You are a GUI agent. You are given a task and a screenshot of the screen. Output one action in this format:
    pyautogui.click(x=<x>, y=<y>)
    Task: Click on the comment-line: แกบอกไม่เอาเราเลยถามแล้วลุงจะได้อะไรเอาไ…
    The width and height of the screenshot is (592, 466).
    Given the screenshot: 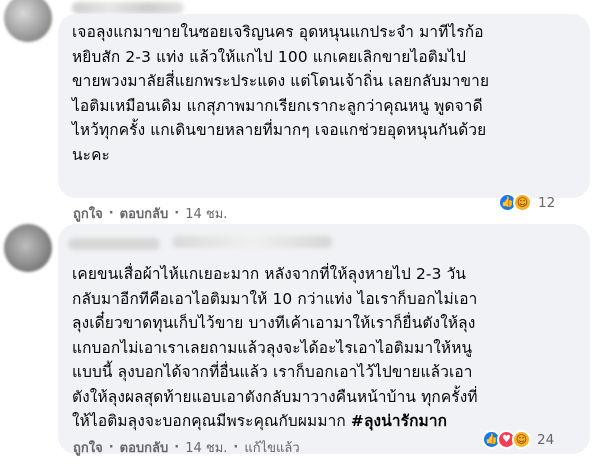 What is the action you would take?
    pyautogui.click(x=272, y=347)
    